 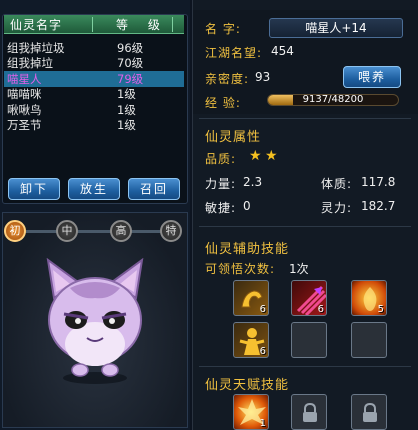 I want to click on deploy-button: 放生, so click(x=94, y=189).